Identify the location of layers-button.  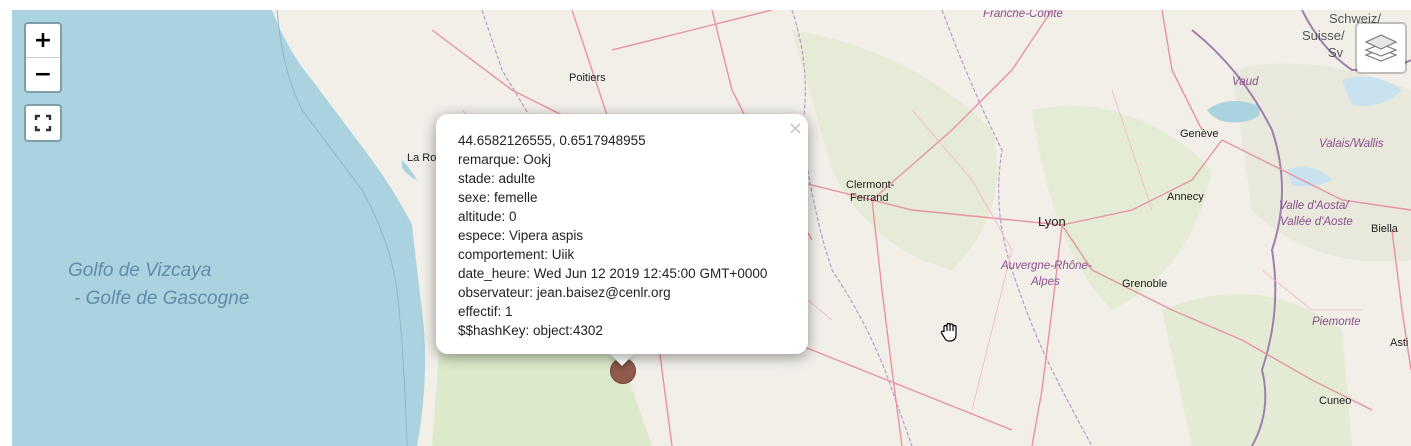
(1381, 48).